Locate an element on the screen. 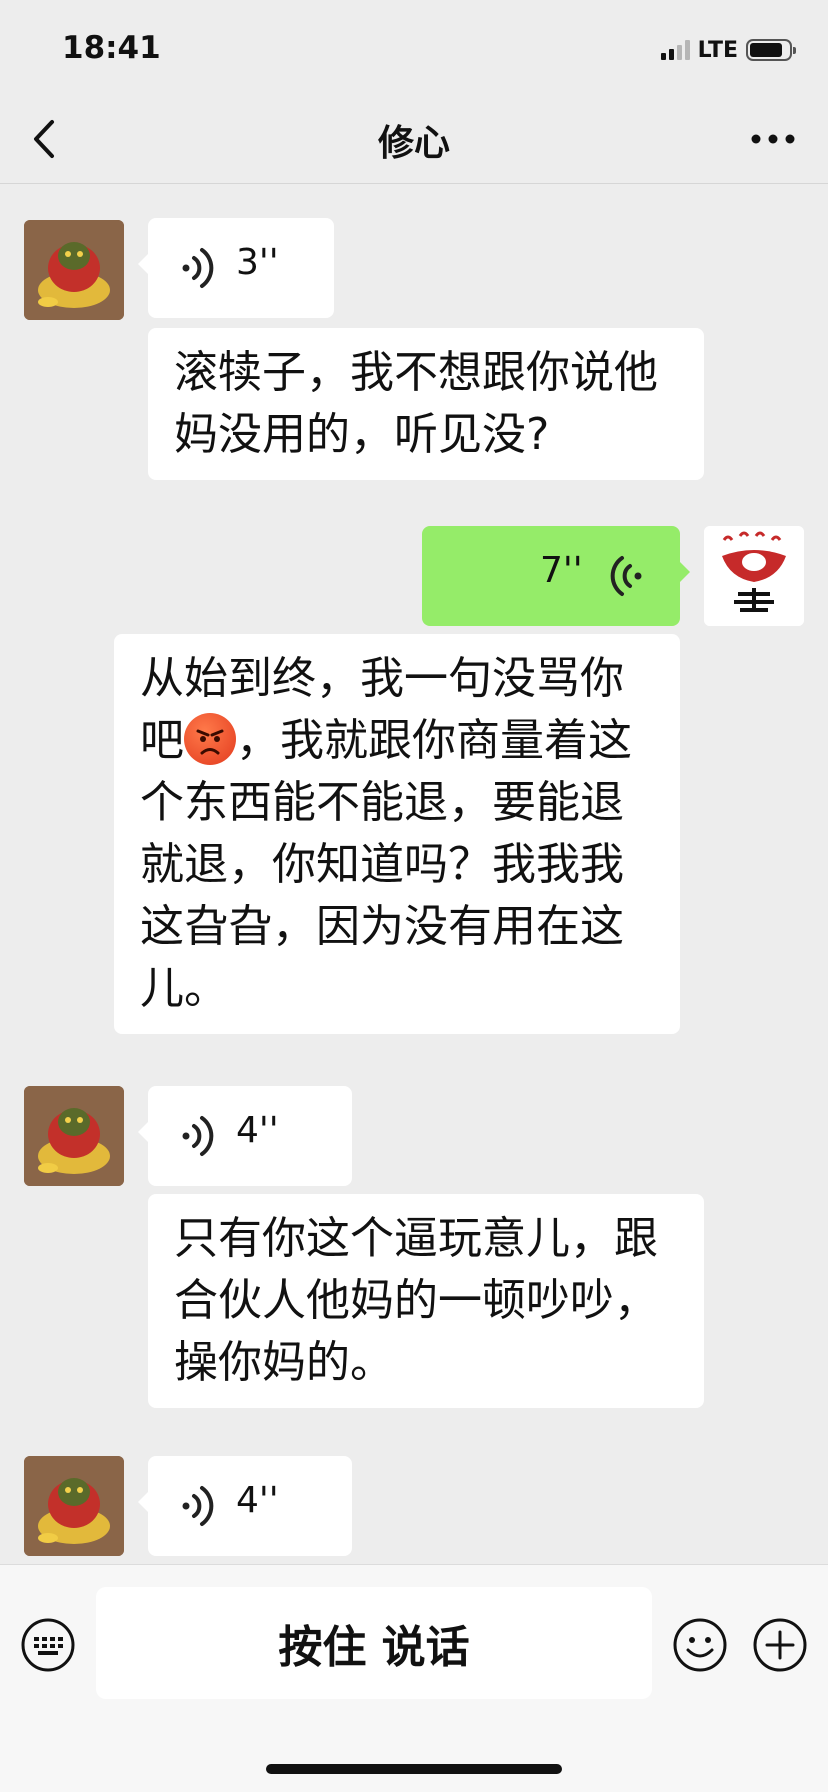 This screenshot has height=1792, width=828. voice-duration: 3'' is located at coordinates (257, 262).